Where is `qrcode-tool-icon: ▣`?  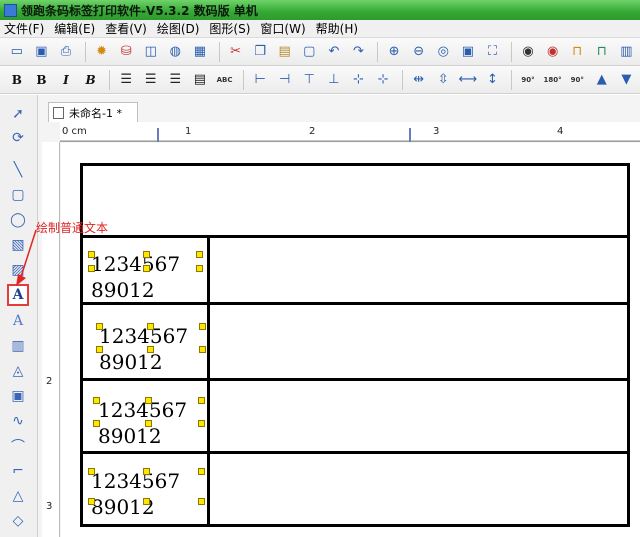
qrcode-tool-icon: ▣ is located at coordinates (18, 396).